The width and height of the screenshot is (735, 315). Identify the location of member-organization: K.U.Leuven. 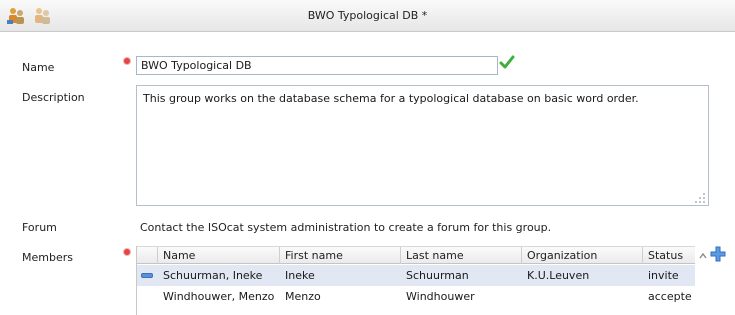
(558, 275).